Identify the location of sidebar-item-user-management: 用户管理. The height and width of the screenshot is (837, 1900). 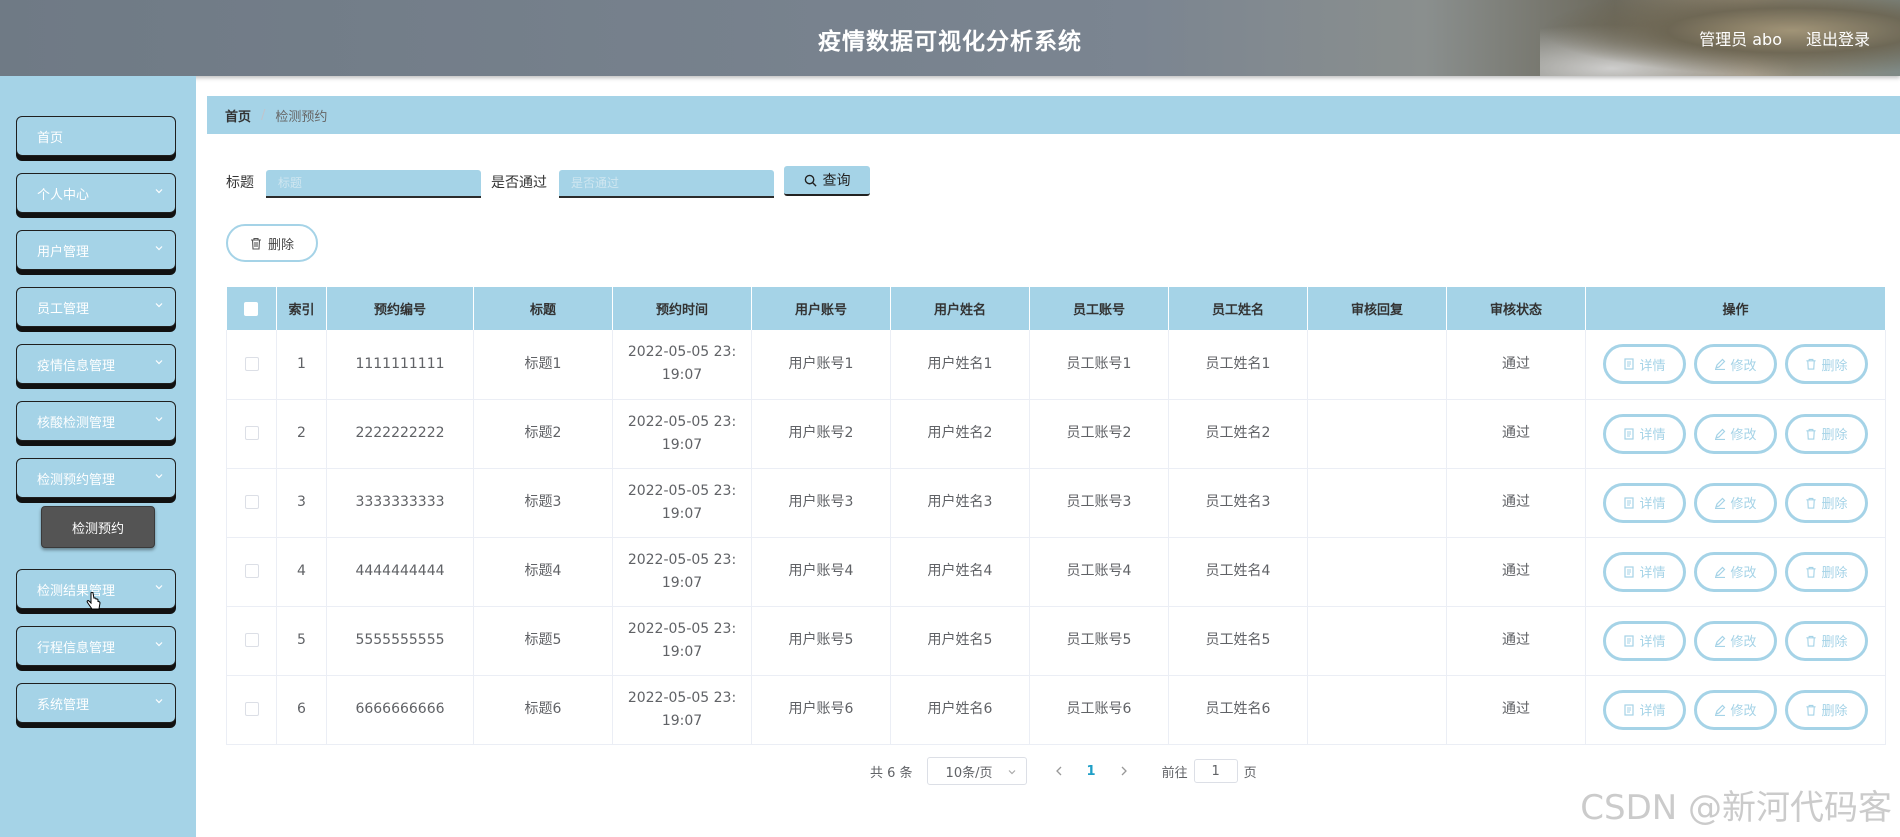
(96, 250).